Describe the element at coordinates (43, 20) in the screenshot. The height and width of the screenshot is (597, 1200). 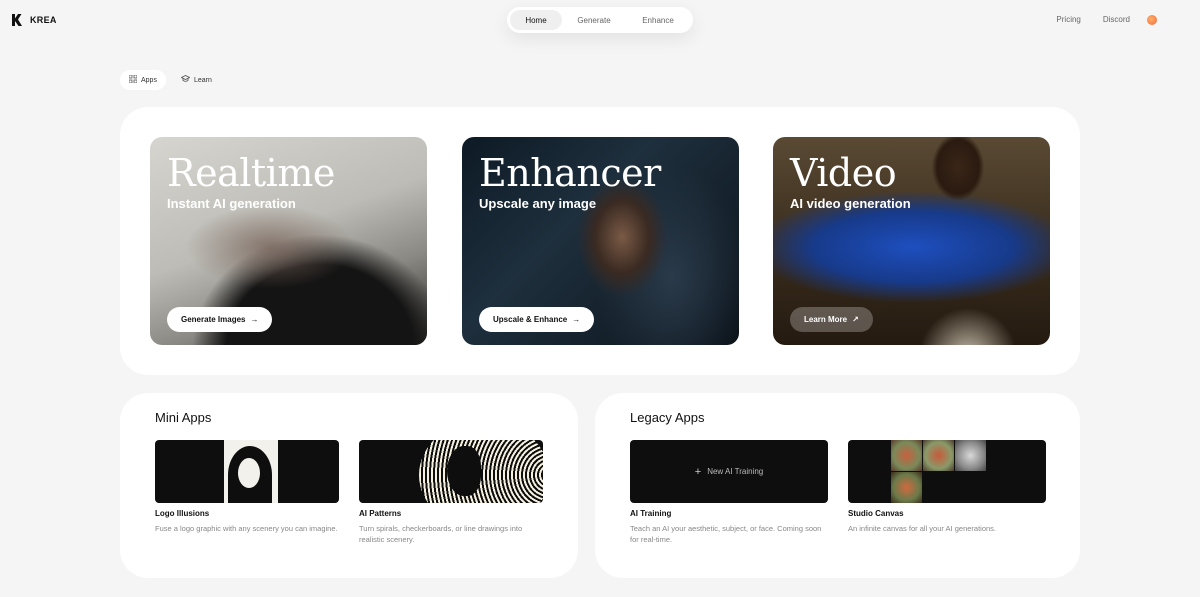
I see `brand-name: KREA` at that location.